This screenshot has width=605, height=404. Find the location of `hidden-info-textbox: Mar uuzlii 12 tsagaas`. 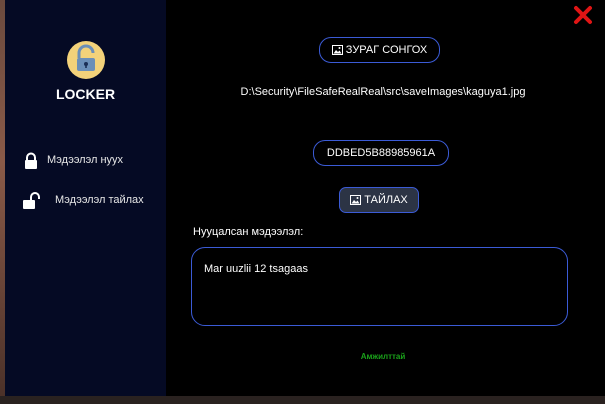

hidden-info-textbox: Mar uuzlii 12 tsagaas is located at coordinates (379, 286).